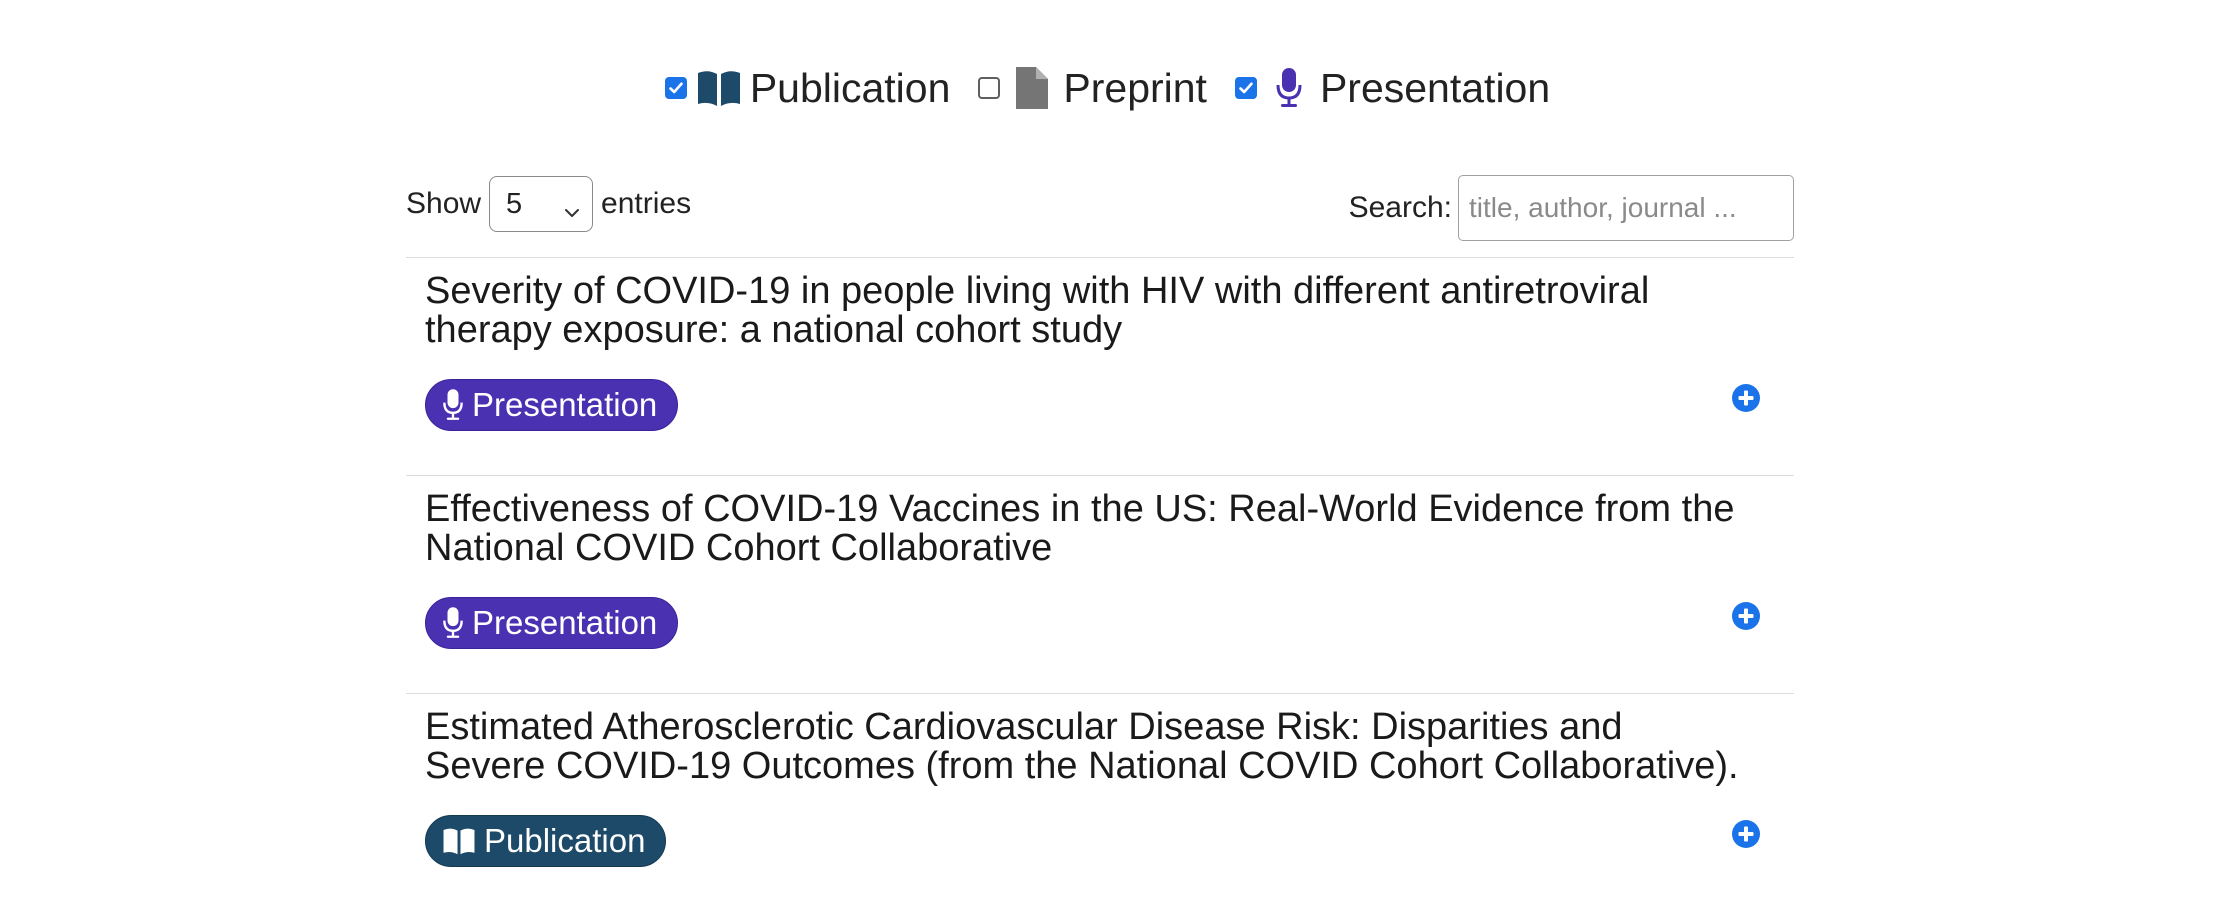 This screenshot has height=911, width=2215. What do you see at coordinates (1032, 88) in the screenshot?
I see `file-icon` at bounding box center [1032, 88].